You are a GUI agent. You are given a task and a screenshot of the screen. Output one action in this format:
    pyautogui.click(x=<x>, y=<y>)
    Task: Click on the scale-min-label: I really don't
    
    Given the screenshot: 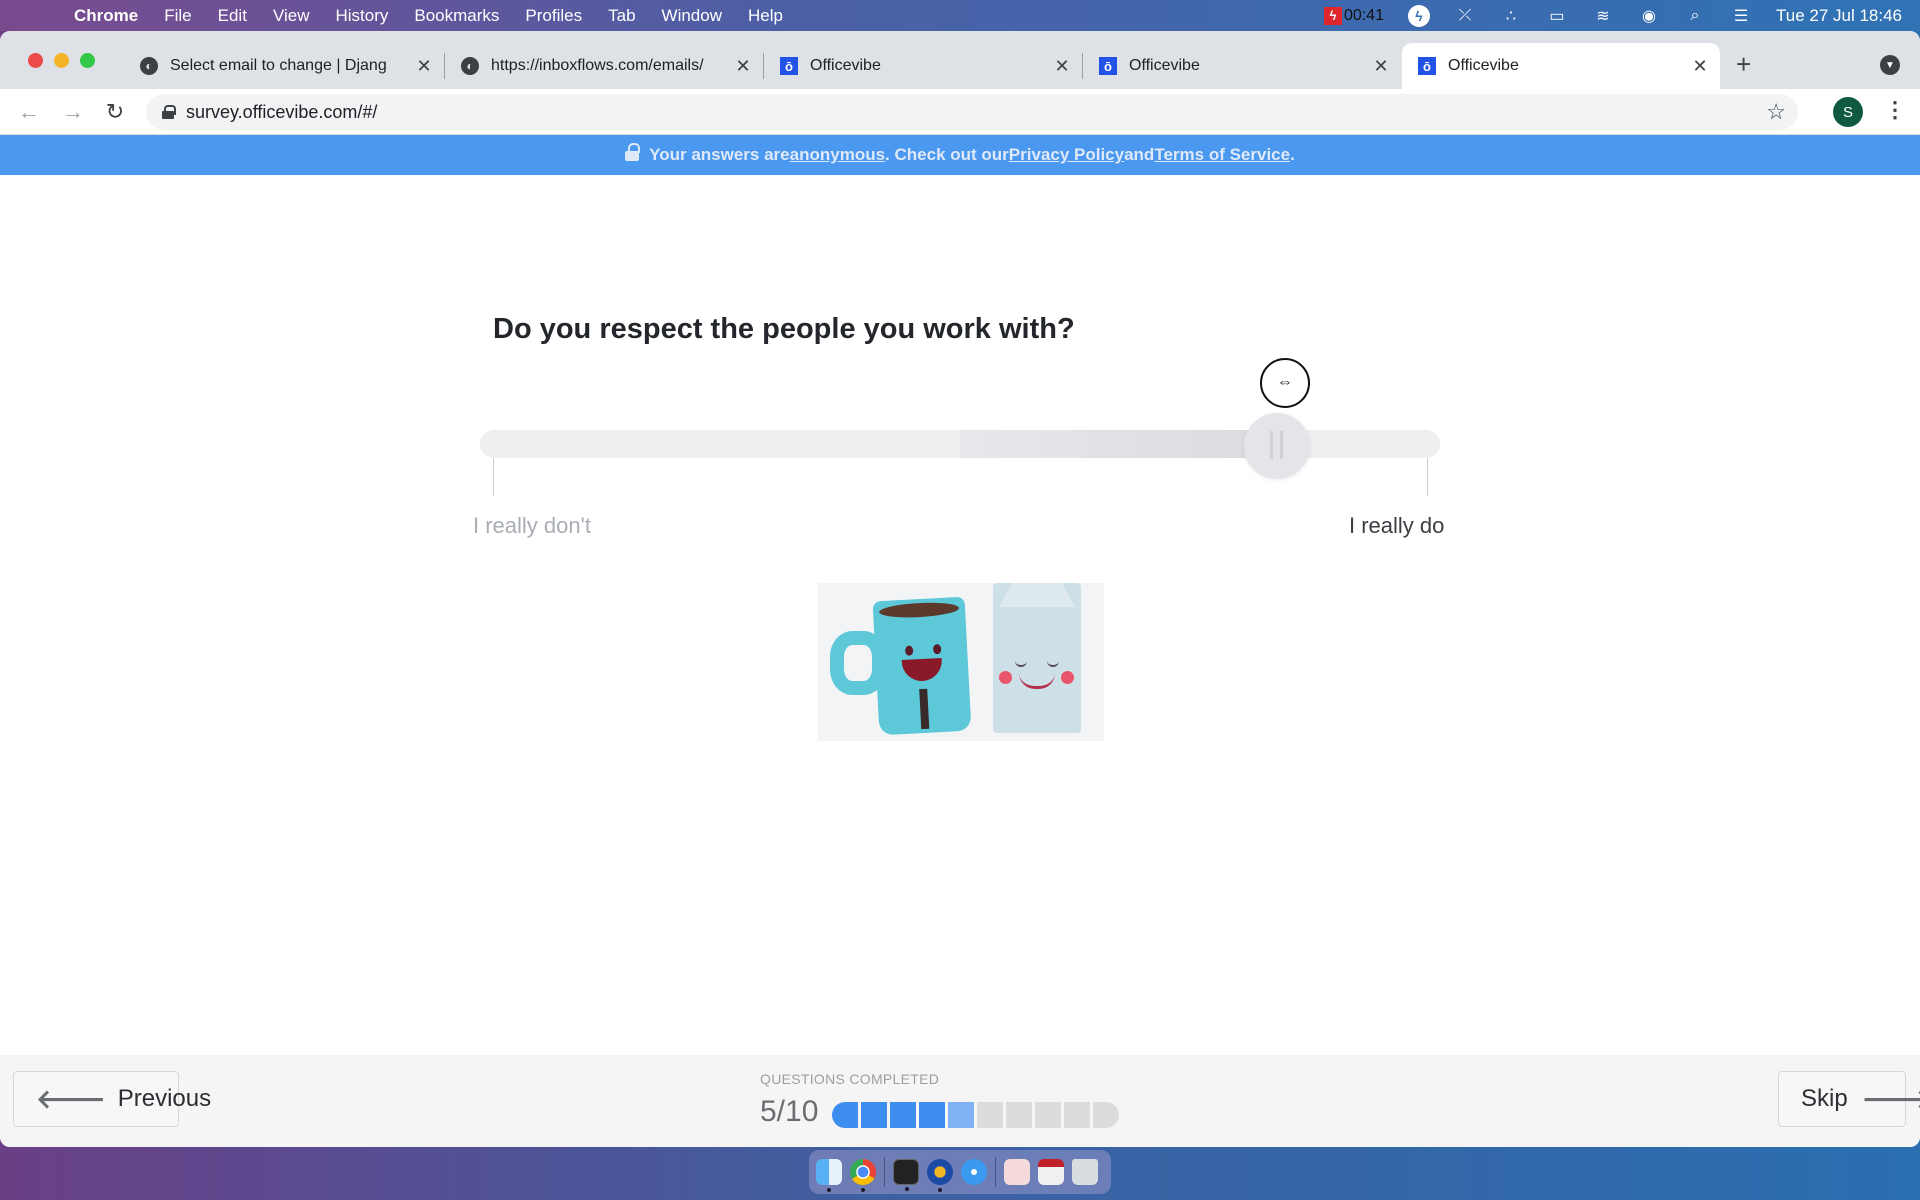 What is the action you would take?
    pyautogui.click(x=532, y=525)
    